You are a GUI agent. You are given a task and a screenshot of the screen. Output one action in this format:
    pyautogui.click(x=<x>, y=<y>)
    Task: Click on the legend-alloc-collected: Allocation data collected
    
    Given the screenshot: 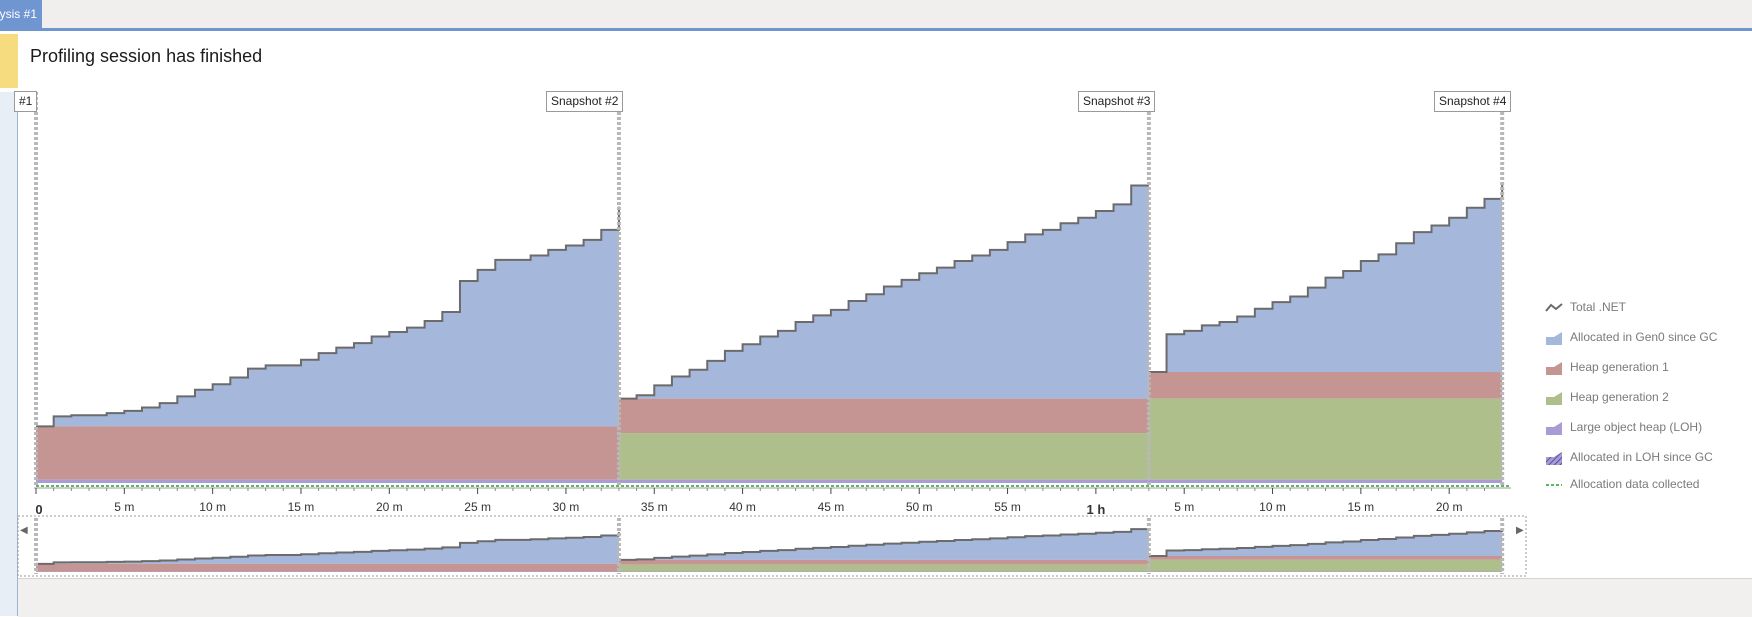 What is the action you would take?
    pyautogui.click(x=1648, y=485)
    